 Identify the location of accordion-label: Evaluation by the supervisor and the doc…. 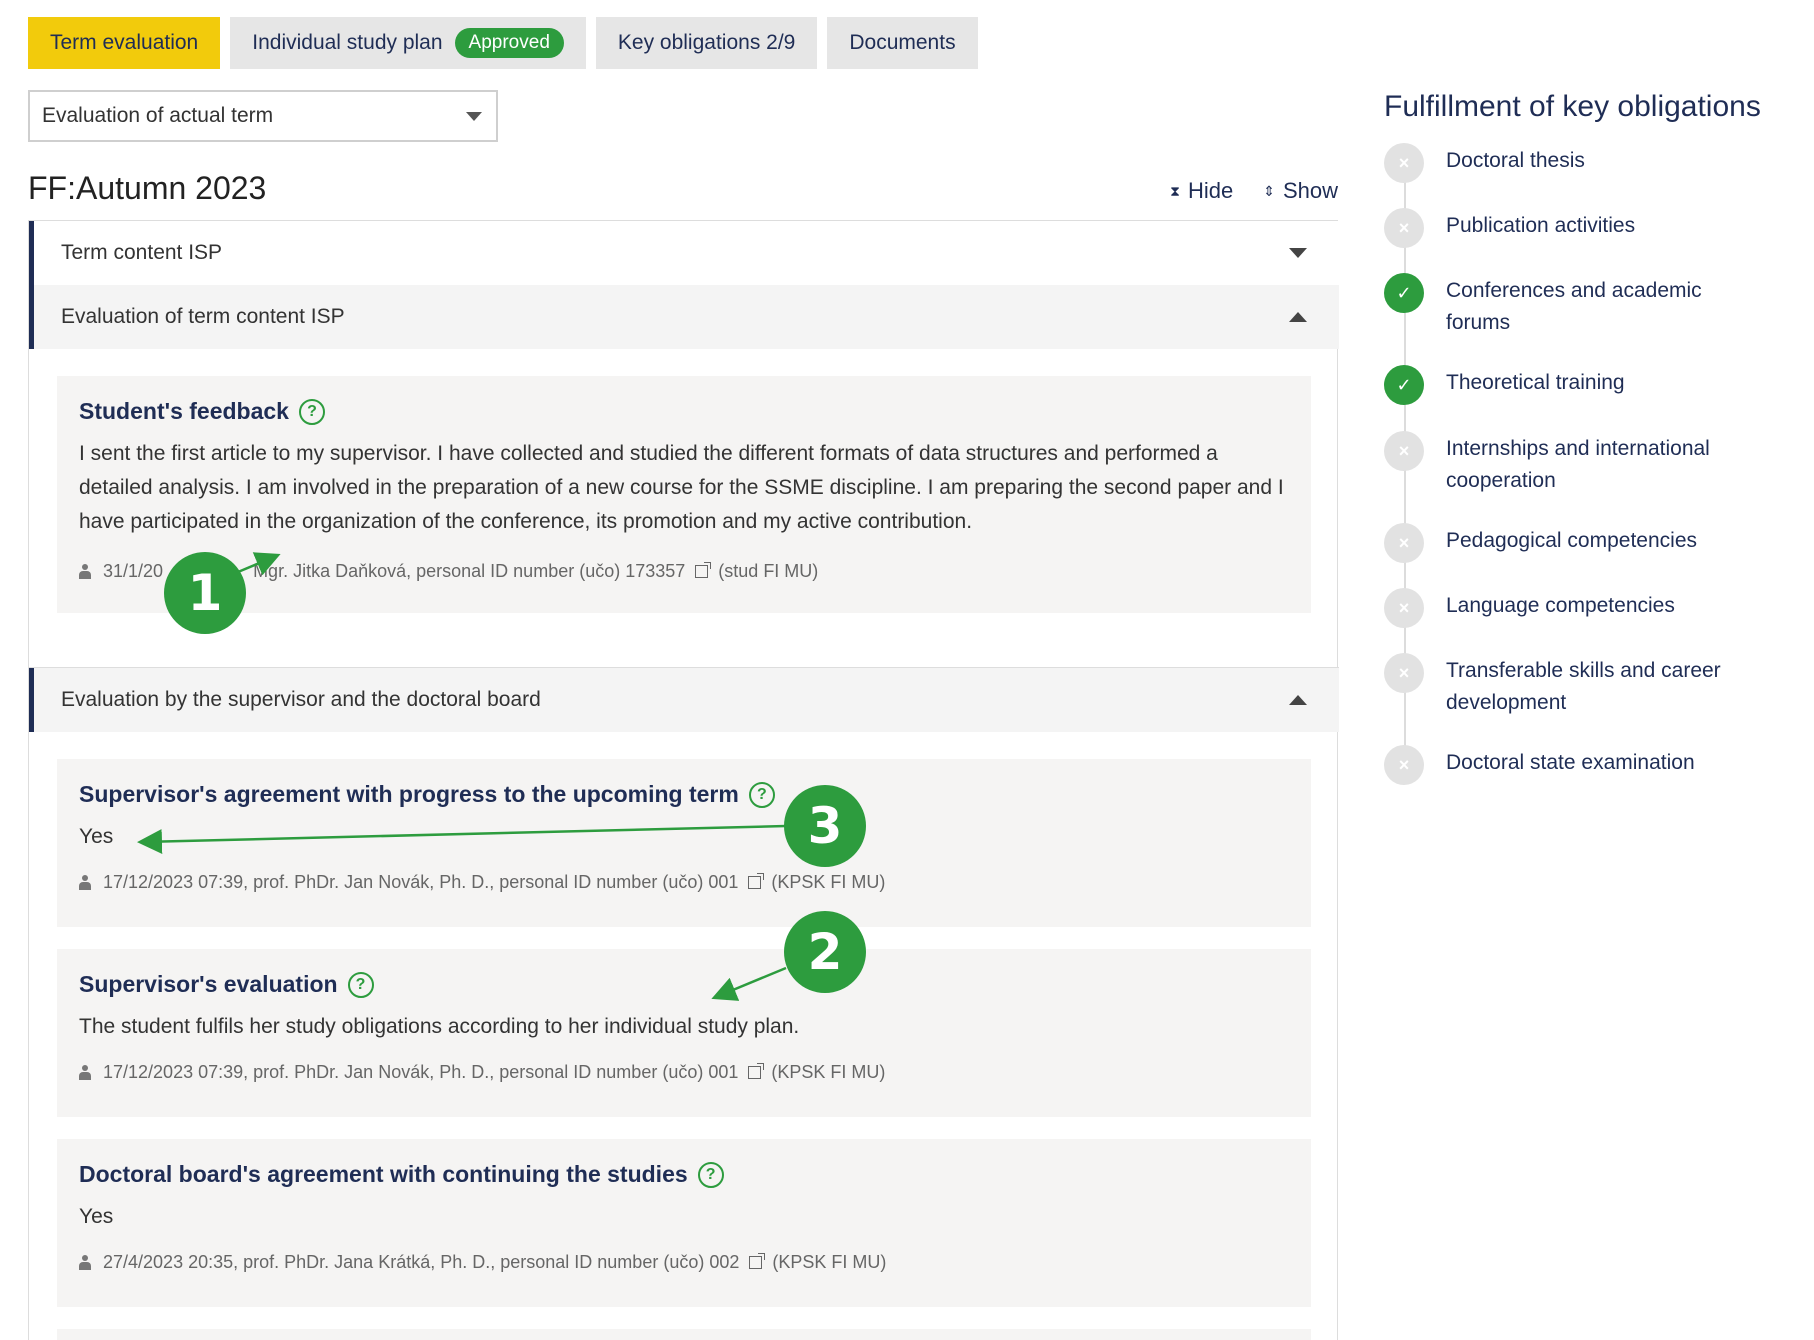
(301, 699).